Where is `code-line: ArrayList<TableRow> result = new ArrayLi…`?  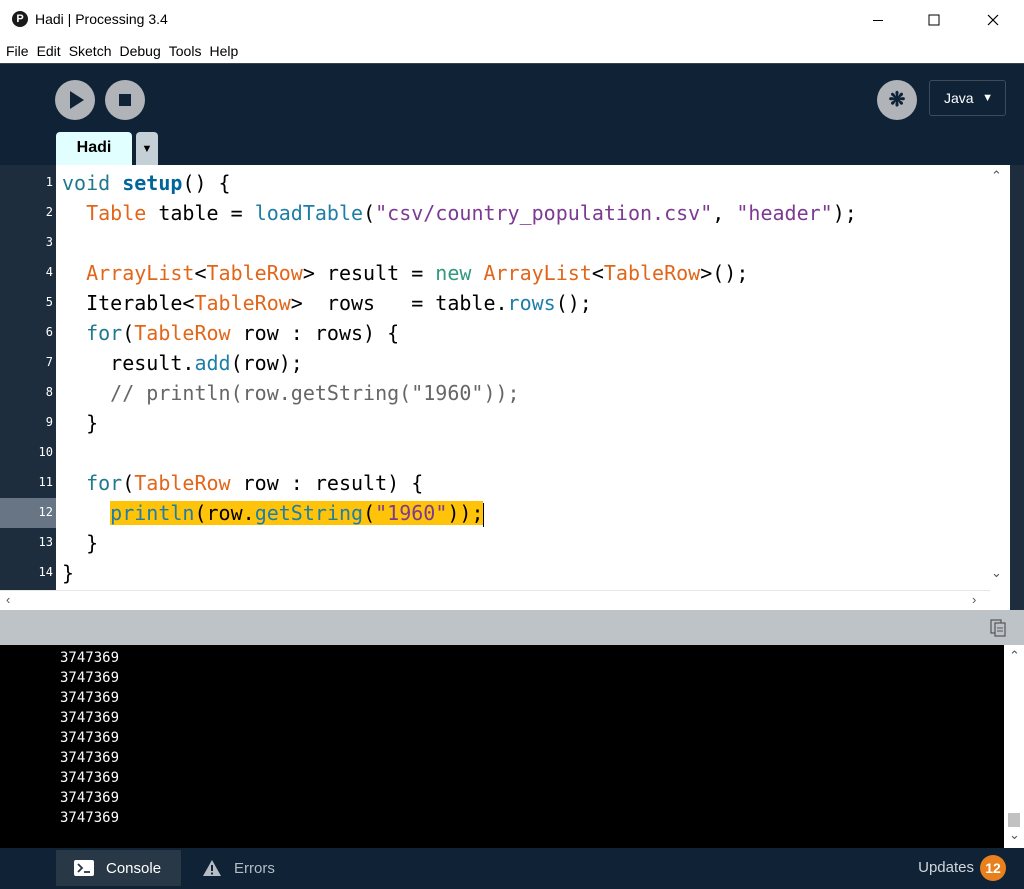
code-line: ArrayList<TableRow> result = new ArrayLi… is located at coordinates (405, 273).